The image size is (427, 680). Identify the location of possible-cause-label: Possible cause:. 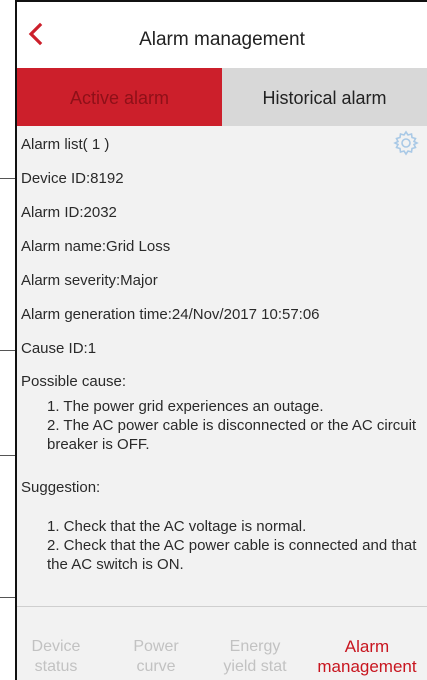
(74, 381).